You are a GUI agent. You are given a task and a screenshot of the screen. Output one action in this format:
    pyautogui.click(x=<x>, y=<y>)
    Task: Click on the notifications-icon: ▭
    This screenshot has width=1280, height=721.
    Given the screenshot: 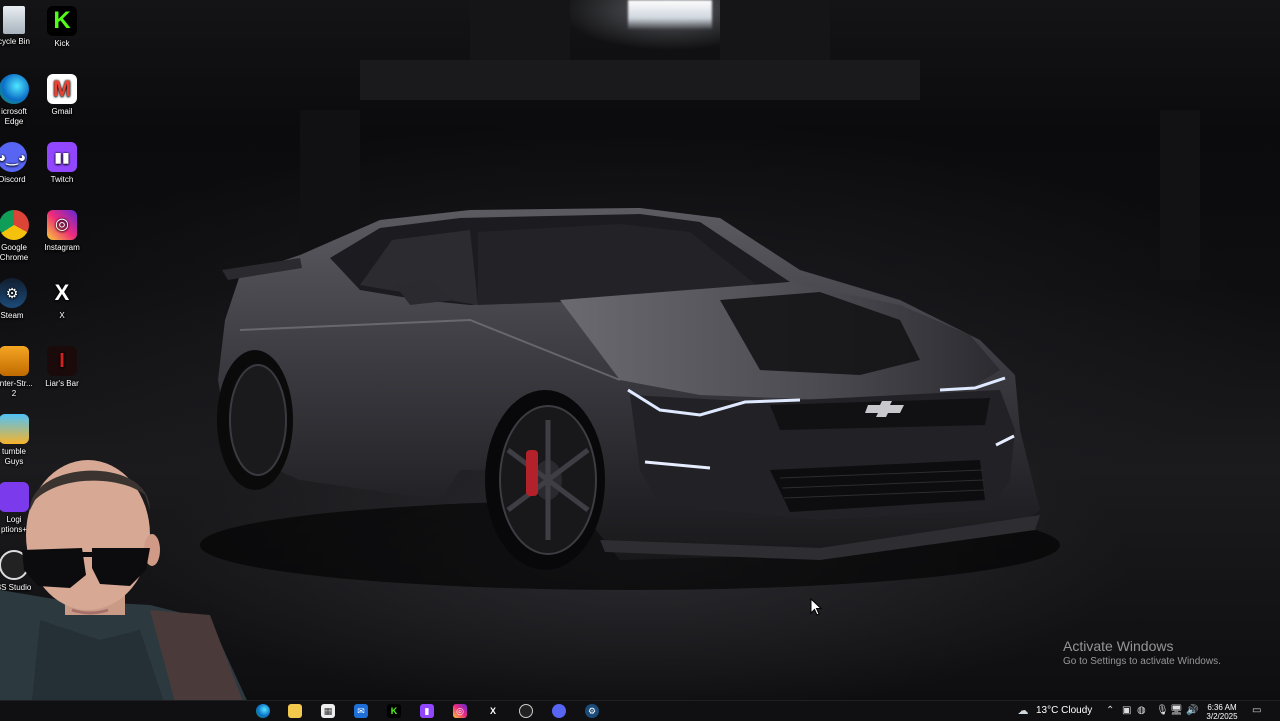 What is the action you would take?
    pyautogui.click(x=1256, y=711)
    